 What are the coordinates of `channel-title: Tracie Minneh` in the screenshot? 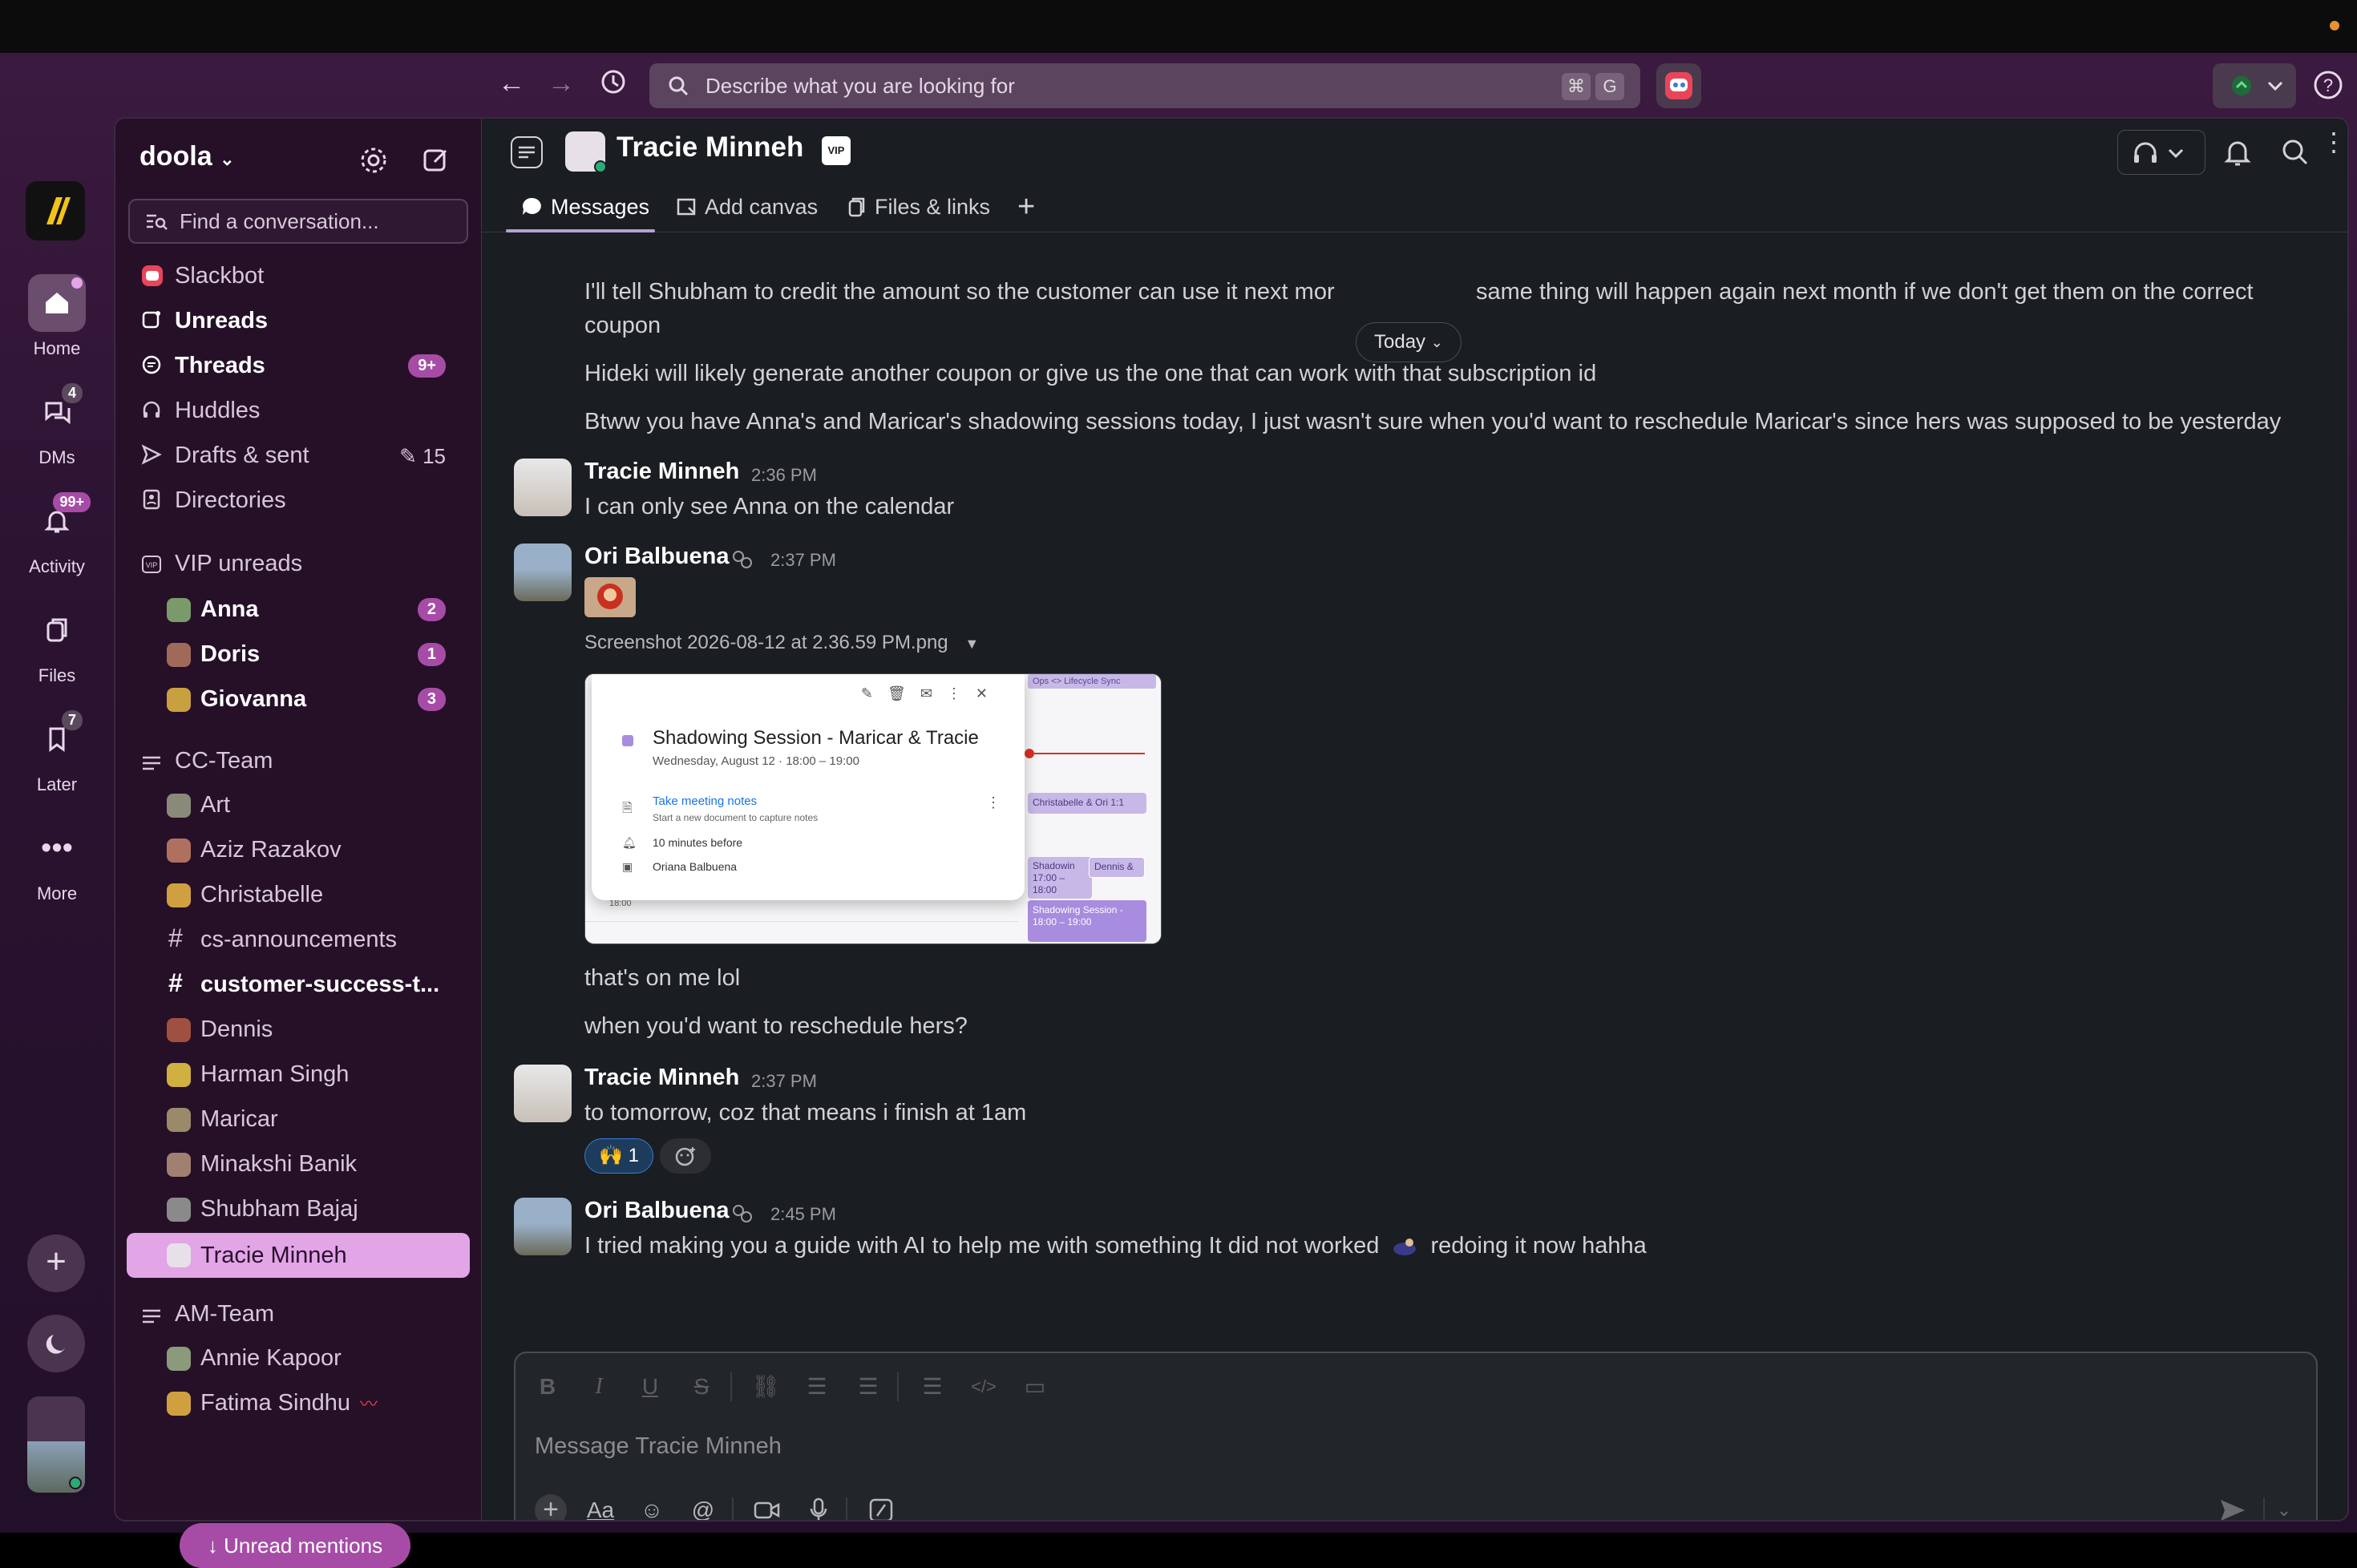 It's located at (710, 147).